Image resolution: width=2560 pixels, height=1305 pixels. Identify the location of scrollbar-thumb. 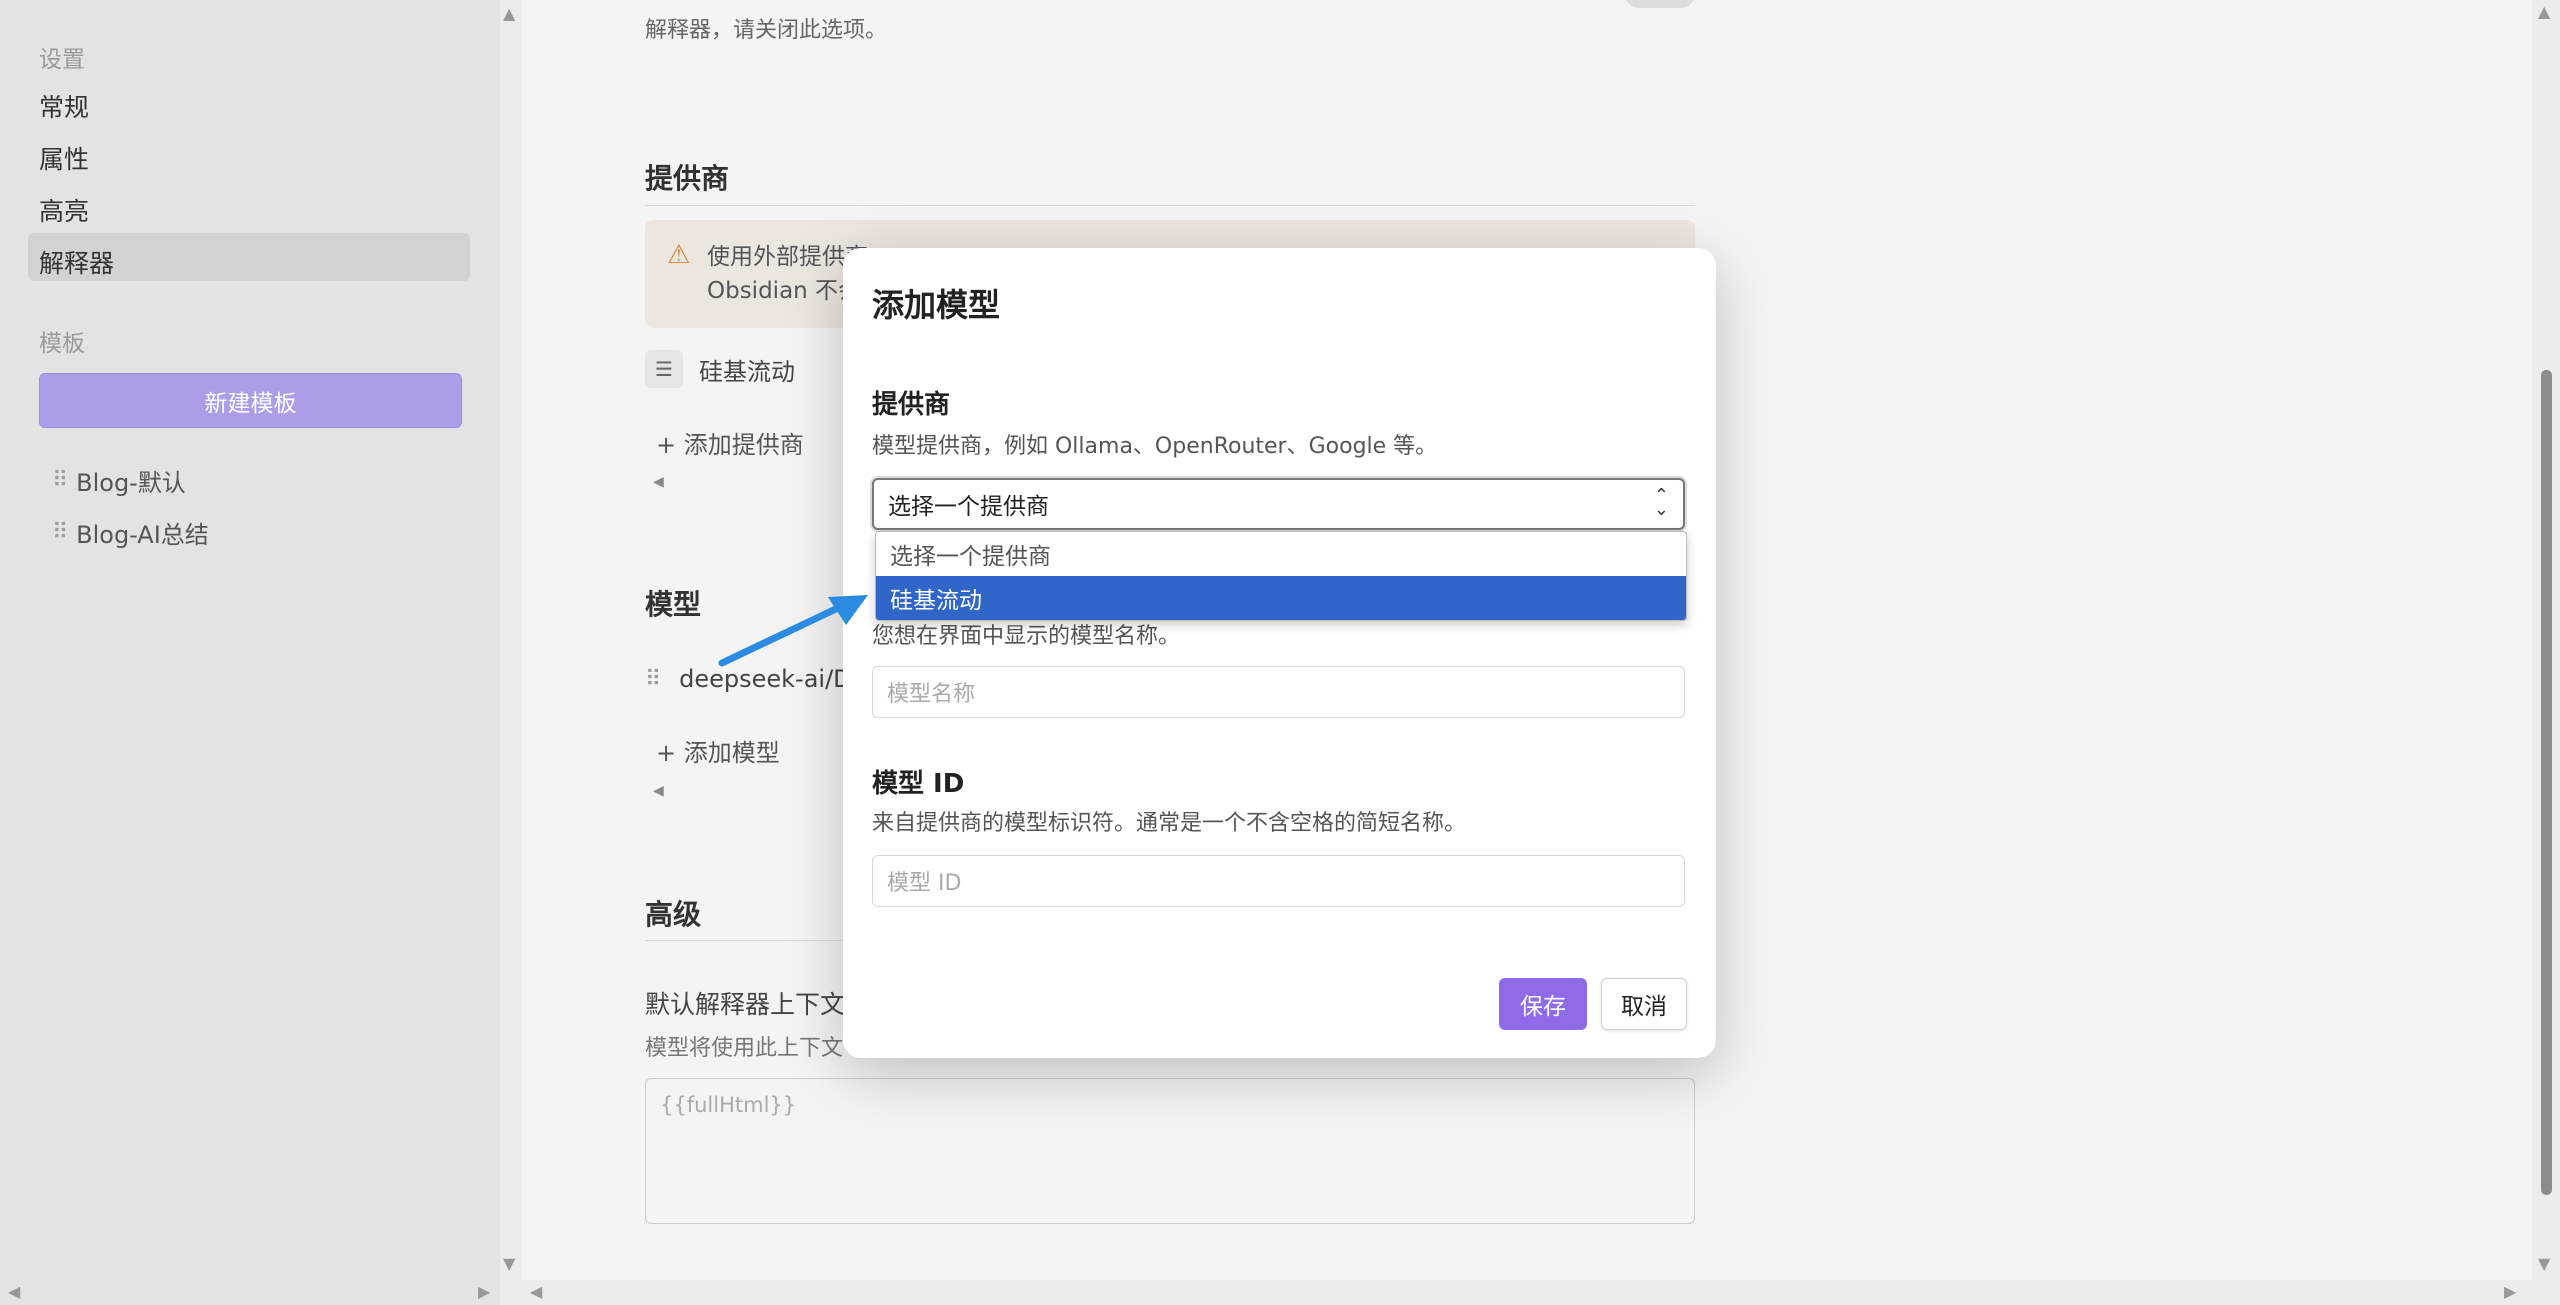
(2546, 782).